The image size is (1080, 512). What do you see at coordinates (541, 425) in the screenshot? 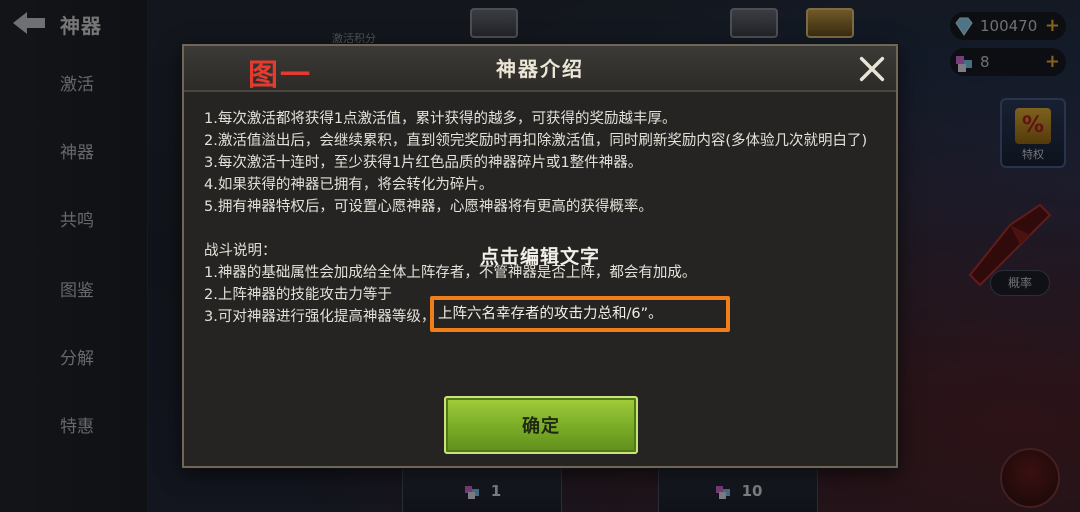
I see `confirm-button: 确定` at bounding box center [541, 425].